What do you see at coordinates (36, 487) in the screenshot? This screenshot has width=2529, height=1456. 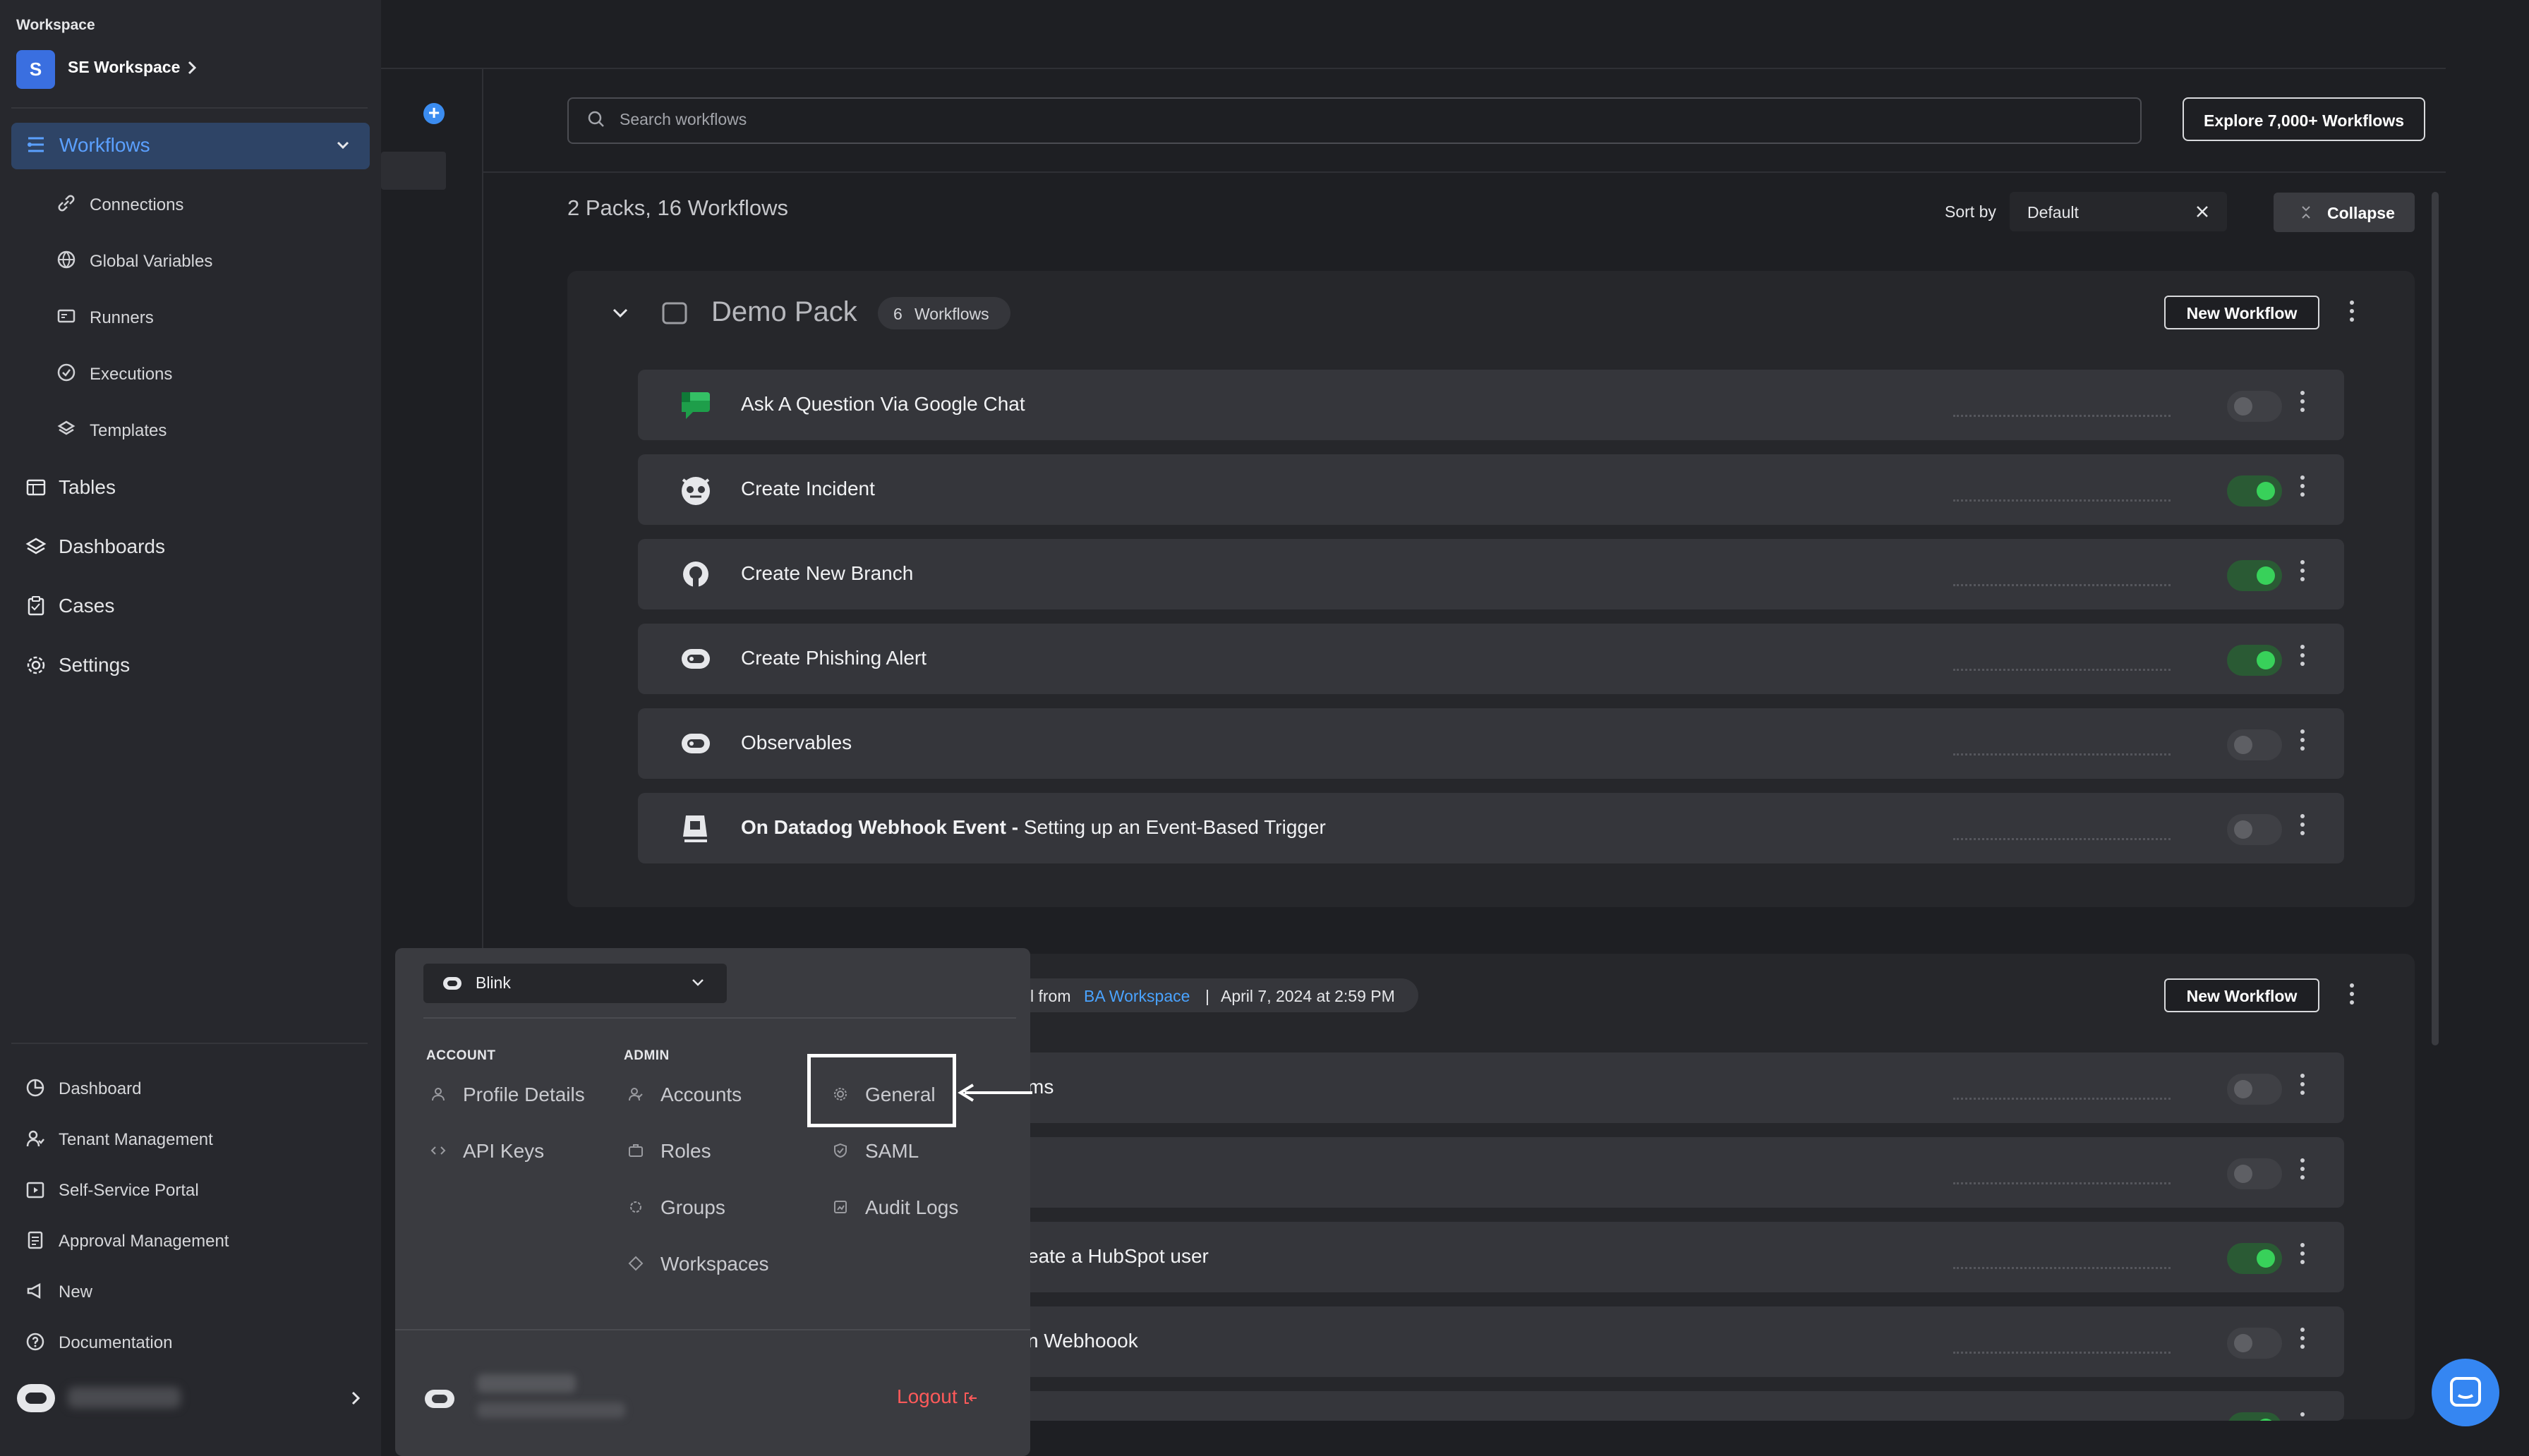 I see `table-icon` at bounding box center [36, 487].